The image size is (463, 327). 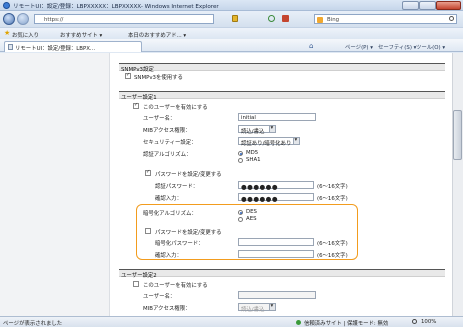 I want to click on favorites-button: お気に入り, so click(x=25, y=35).